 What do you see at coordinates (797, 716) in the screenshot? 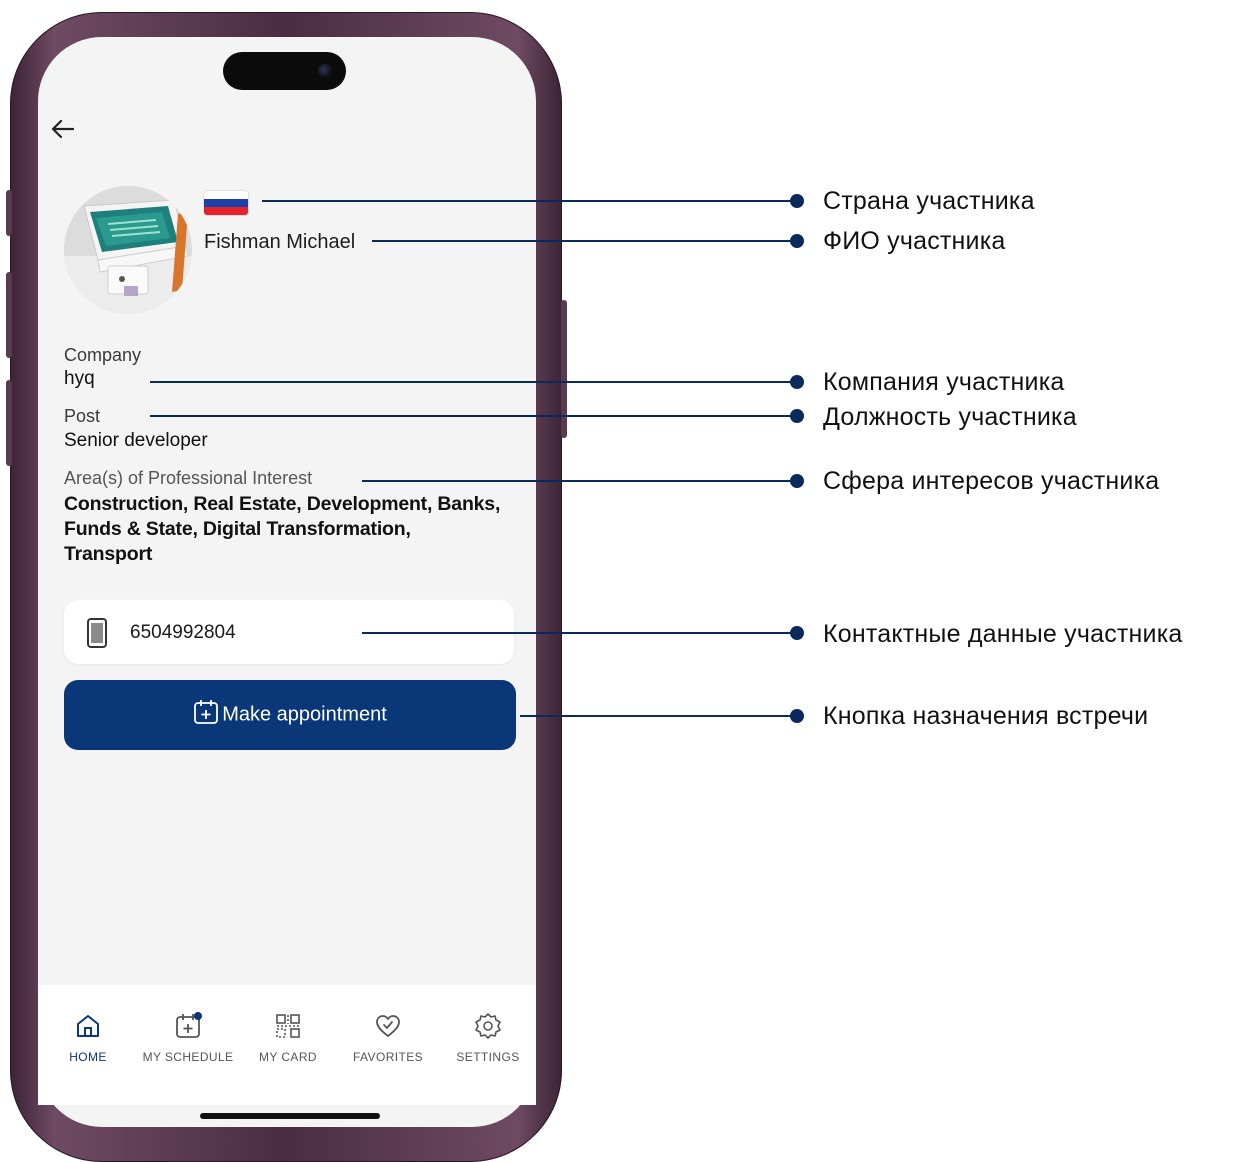
I see `callout-dot-appointment` at bounding box center [797, 716].